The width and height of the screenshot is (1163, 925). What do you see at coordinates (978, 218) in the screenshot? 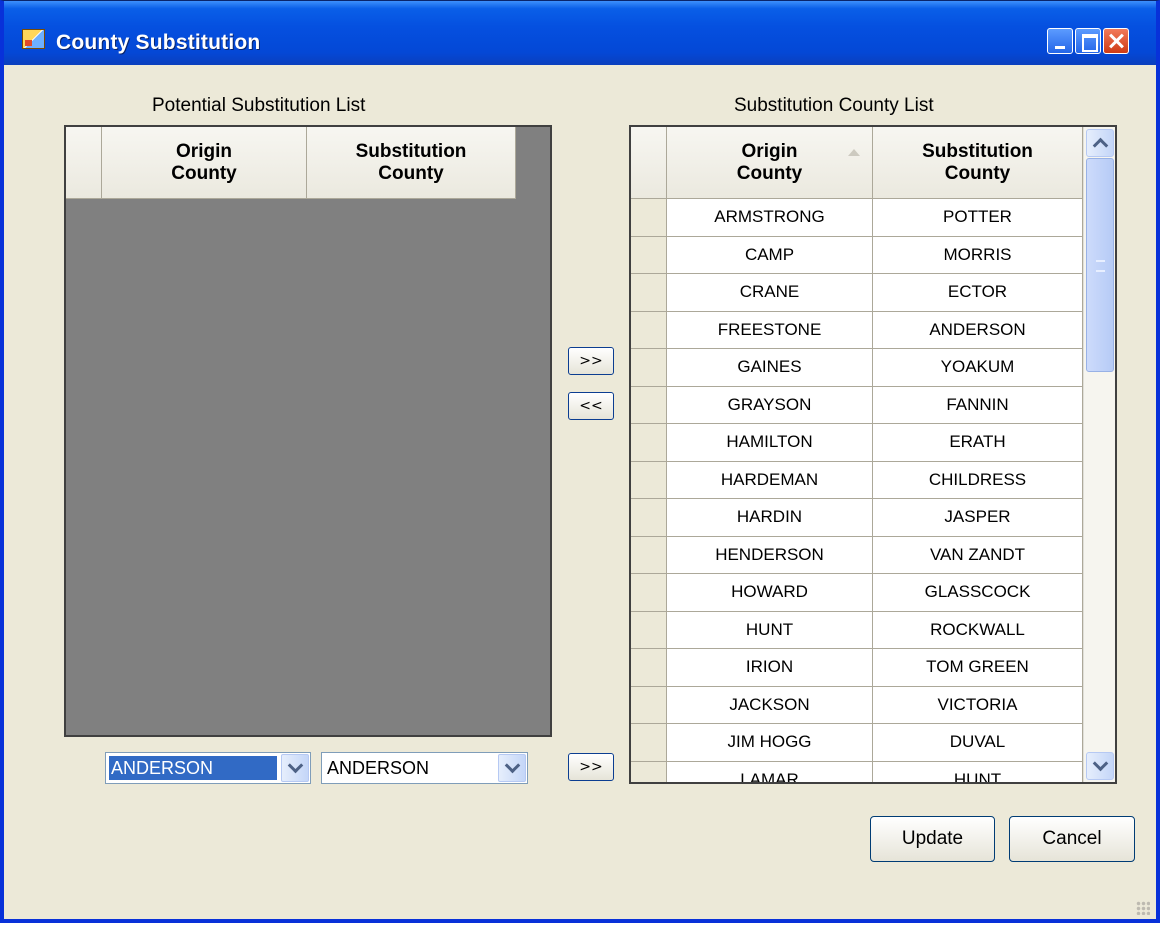
I see `substitution-county-cell: POTTER` at bounding box center [978, 218].